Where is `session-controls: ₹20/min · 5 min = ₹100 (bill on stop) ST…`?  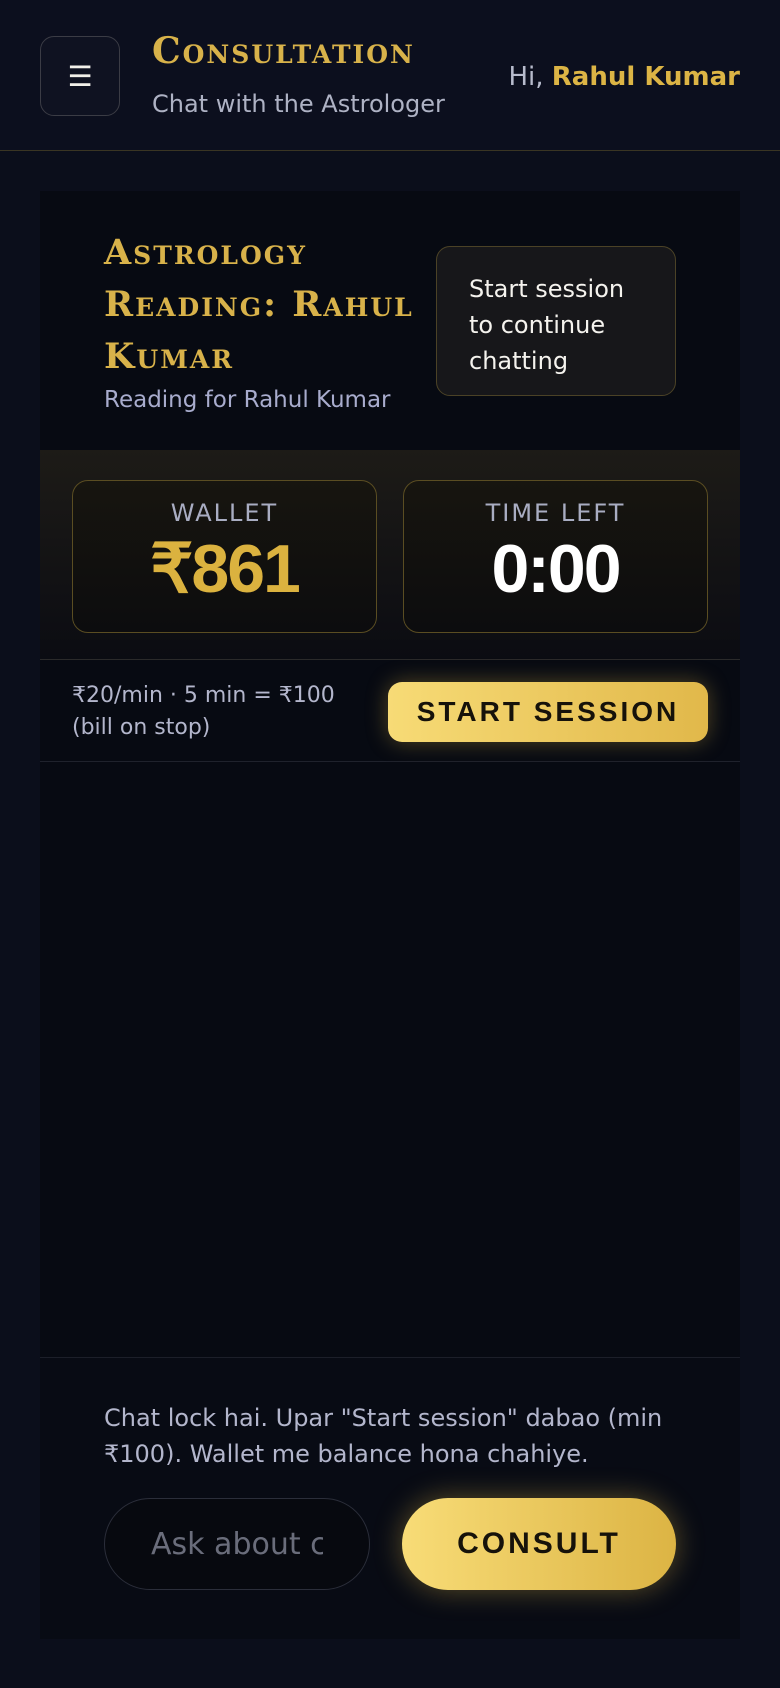 session-controls: ₹20/min · 5 min = ₹100 (bill on stop) ST… is located at coordinates (390, 711).